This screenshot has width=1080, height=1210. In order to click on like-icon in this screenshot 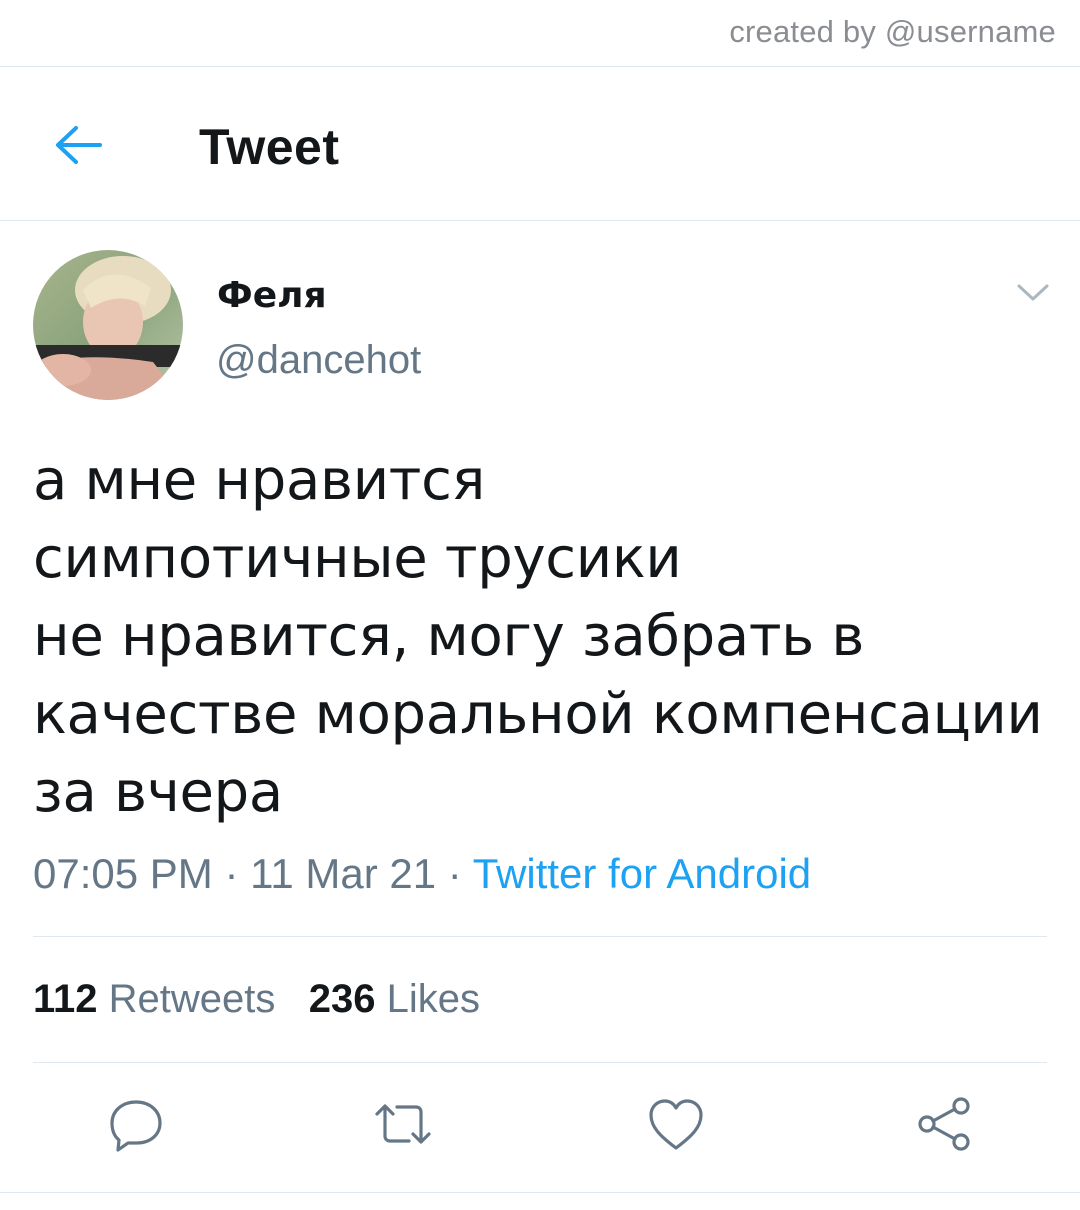, I will do `click(676, 1124)`.